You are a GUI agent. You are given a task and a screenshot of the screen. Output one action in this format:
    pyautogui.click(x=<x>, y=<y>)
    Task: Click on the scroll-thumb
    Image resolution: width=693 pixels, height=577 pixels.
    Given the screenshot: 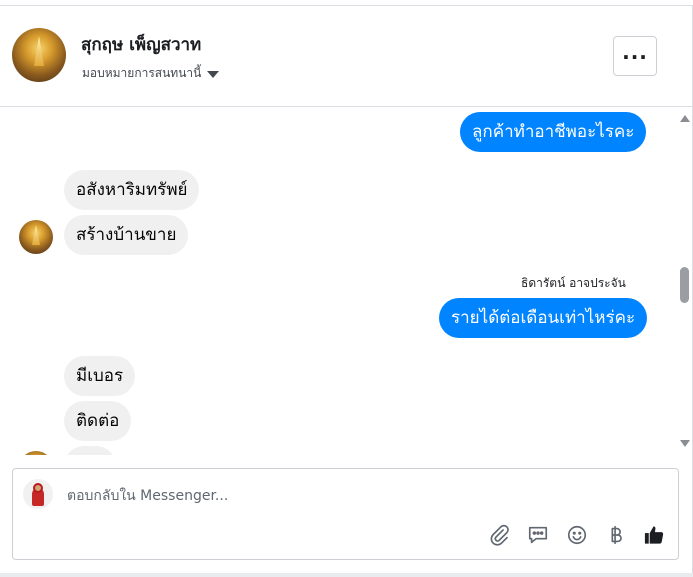 What is the action you would take?
    pyautogui.click(x=684, y=285)
    